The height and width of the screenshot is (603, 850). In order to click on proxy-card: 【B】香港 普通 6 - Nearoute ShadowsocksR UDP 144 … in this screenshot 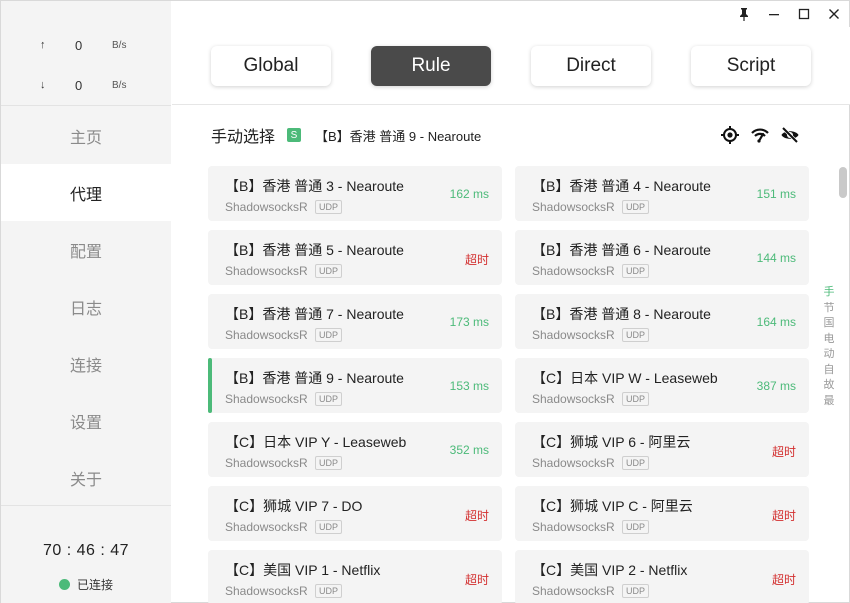, I will do `click(662, 257)`.